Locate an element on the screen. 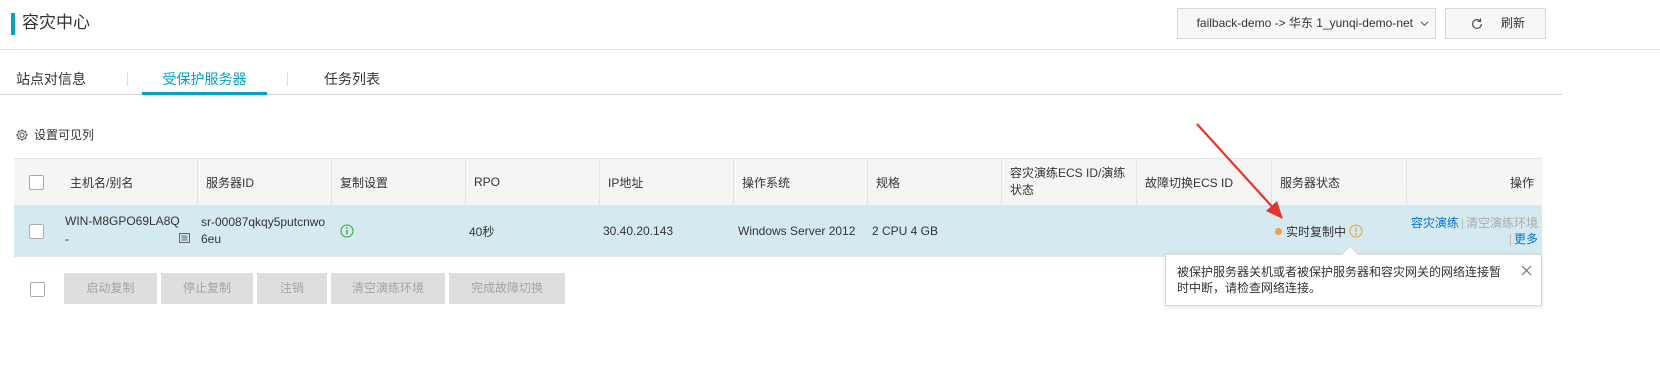 This screenshot has width=1660, height=389. row-select-cell is located at coordinates (36, 231).